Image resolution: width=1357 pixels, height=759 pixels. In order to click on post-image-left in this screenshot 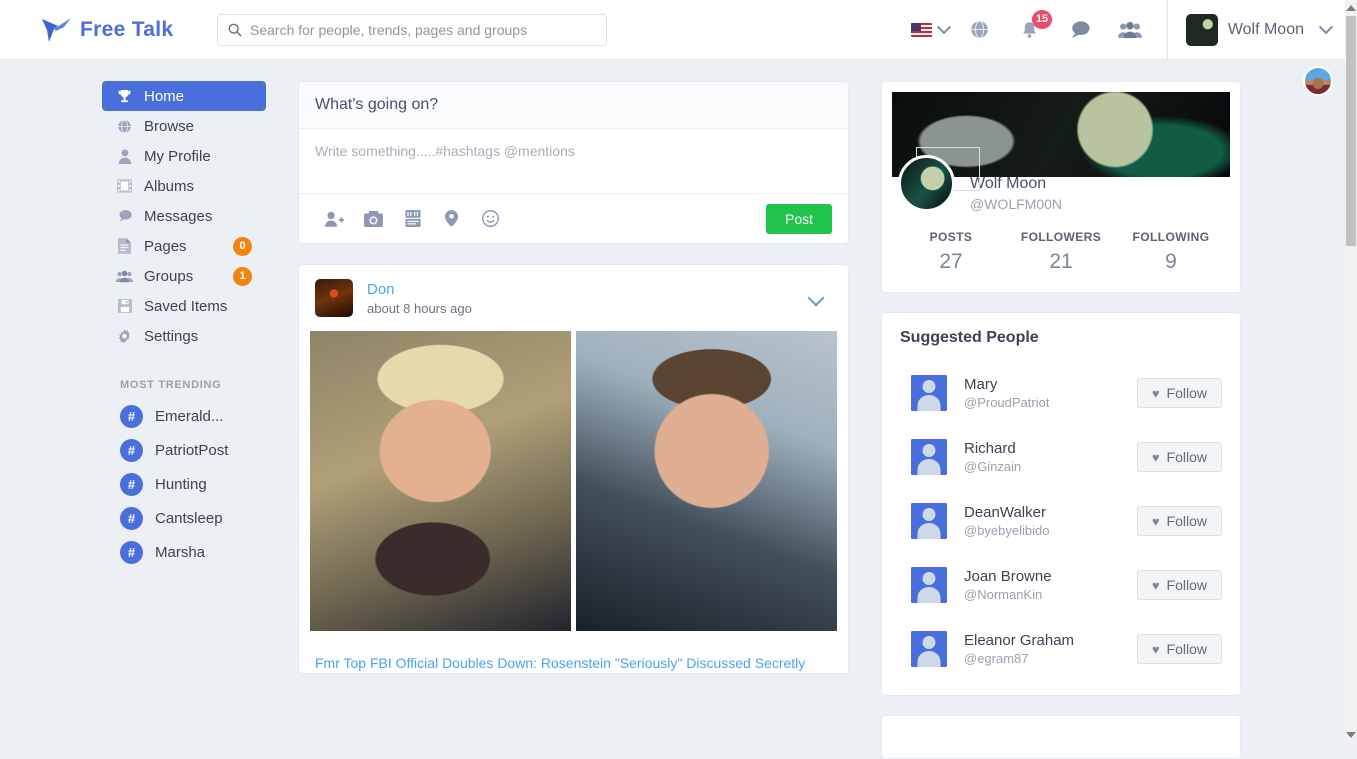, I will do `click(440, 481)`.